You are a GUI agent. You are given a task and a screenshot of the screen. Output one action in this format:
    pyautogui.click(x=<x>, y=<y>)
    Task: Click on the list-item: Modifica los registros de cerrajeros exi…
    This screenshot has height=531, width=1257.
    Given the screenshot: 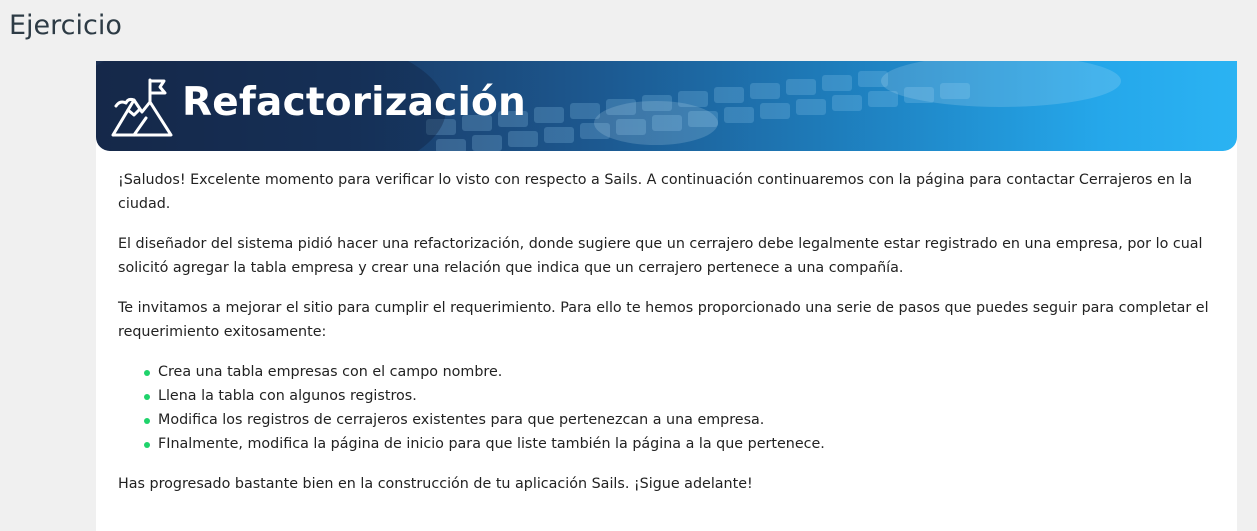 What is the action you would take?
    pyautogui.click(x=681, y=420)
    